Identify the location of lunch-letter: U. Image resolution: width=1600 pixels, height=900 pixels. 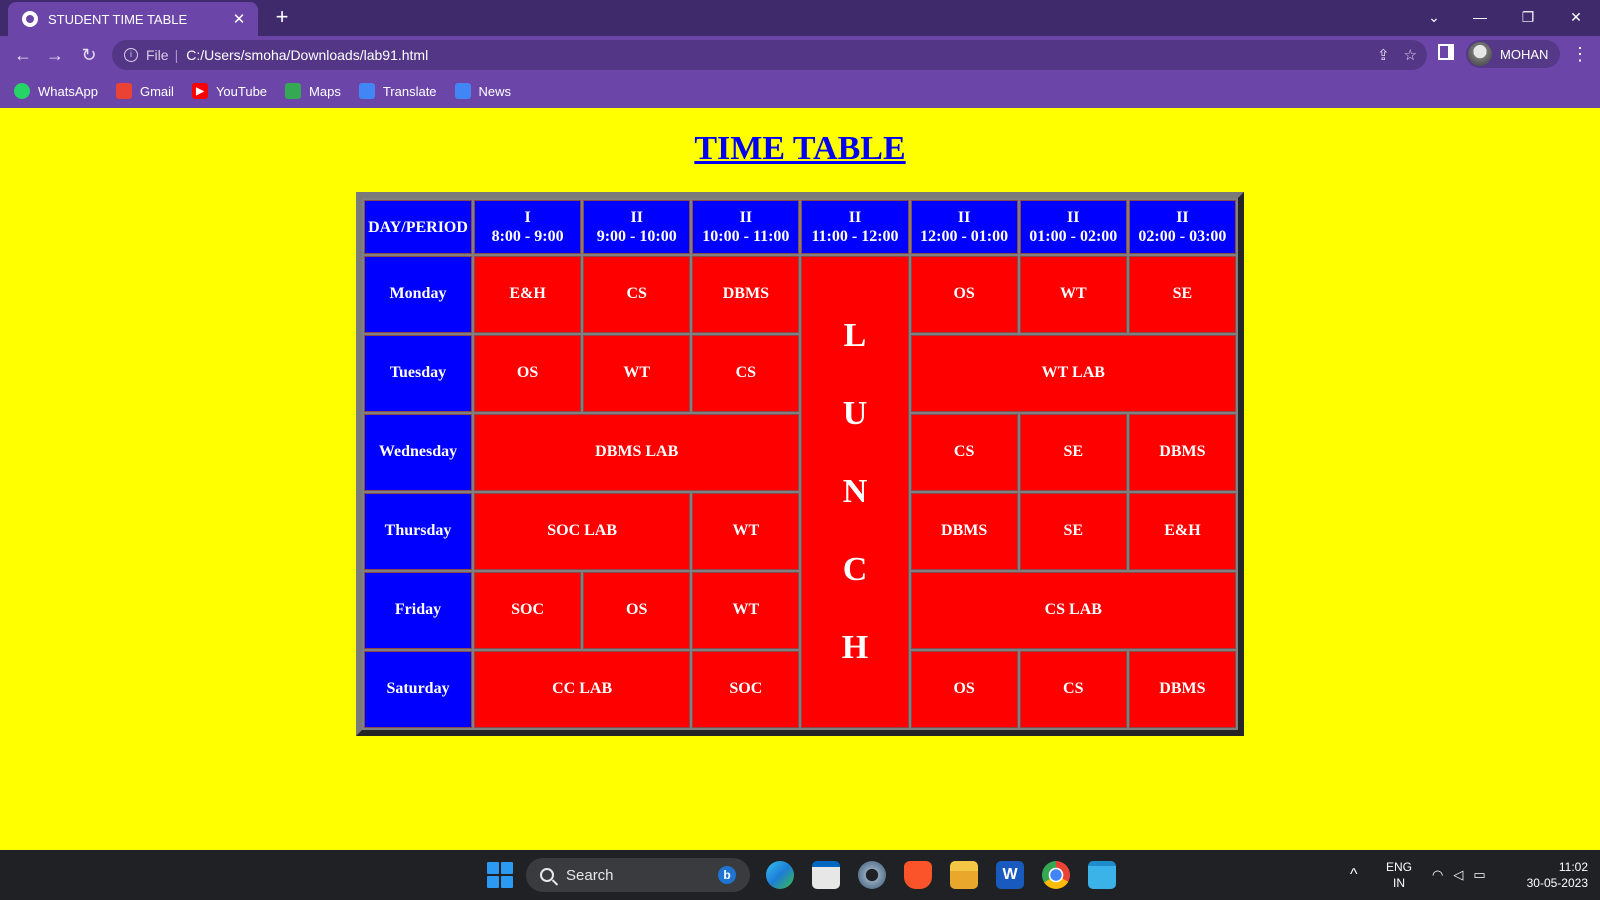
(855, 413).